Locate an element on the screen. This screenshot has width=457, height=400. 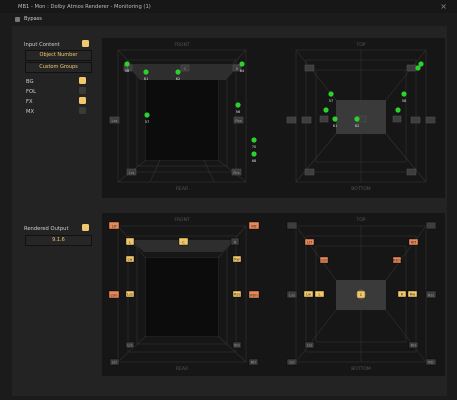
output-spk-ltf: Ltf is located at coordinates (114, 227).